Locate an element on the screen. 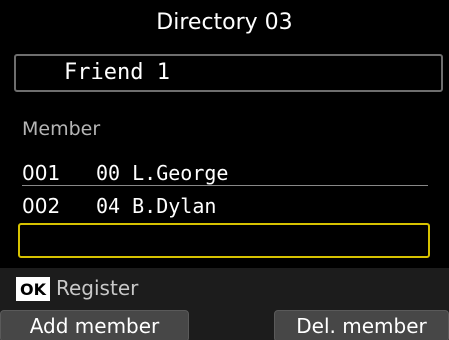 Image resolution: width=449 pixels, height=340 pixels. member-list-item: 002 04 B.Dylan is located at coordinates (225, 204).